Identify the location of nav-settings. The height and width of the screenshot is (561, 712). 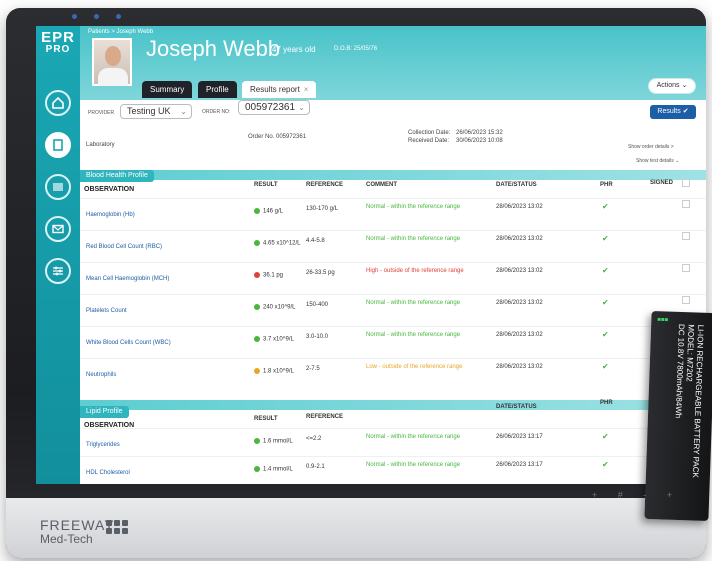
(58, 271).